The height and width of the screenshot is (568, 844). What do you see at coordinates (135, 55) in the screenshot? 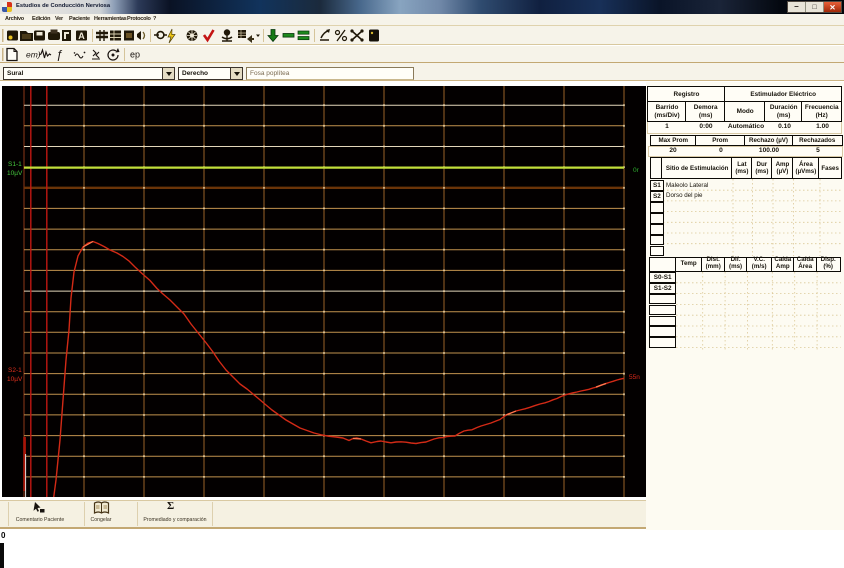
I see `svg-text: ep` at bounding box center [135, 55].